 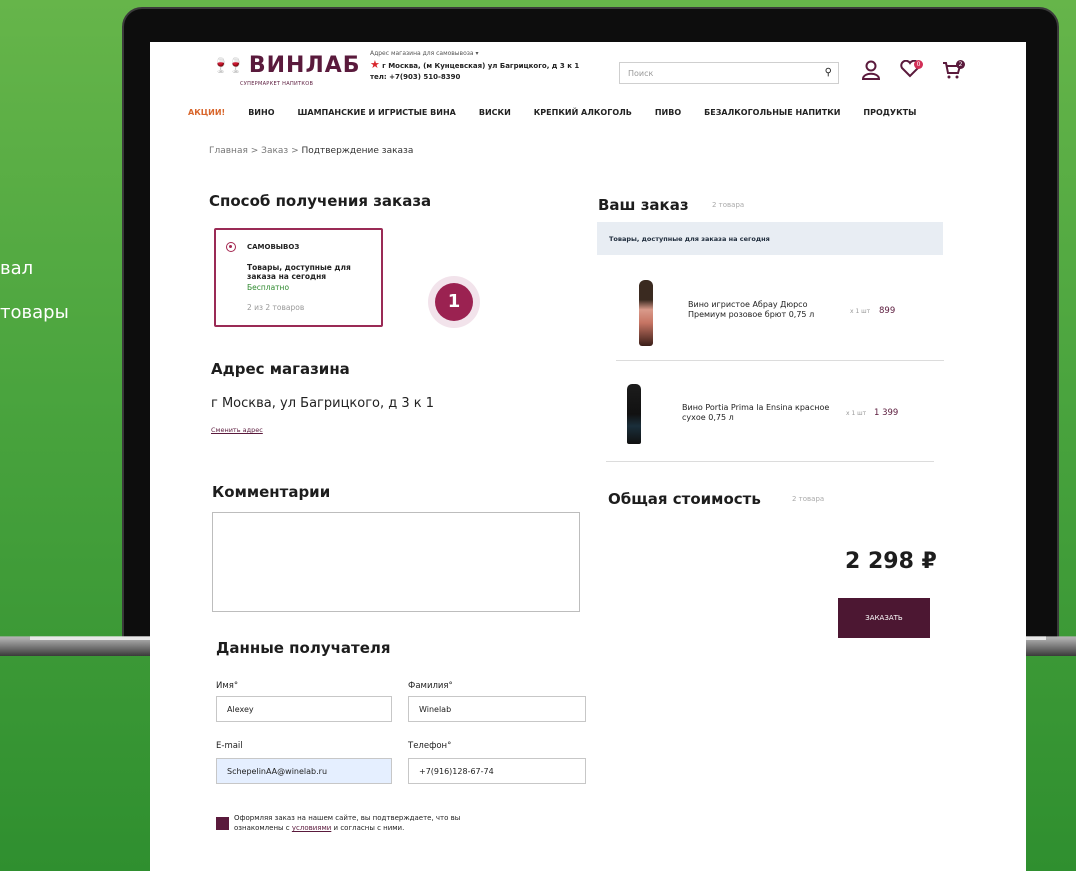 I want to click on wine-glasses-icon: 🍷🍷, so click(x=228, y=65).